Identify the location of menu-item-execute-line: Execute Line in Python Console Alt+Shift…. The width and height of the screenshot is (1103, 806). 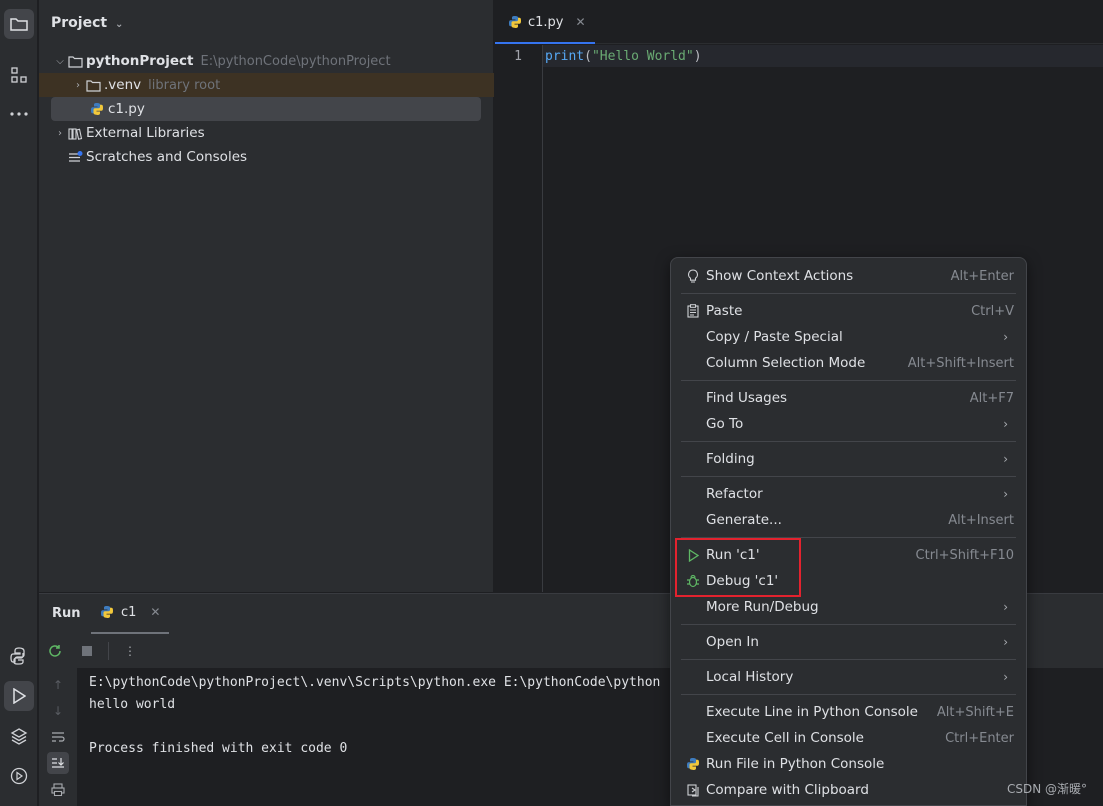
(848, 712).